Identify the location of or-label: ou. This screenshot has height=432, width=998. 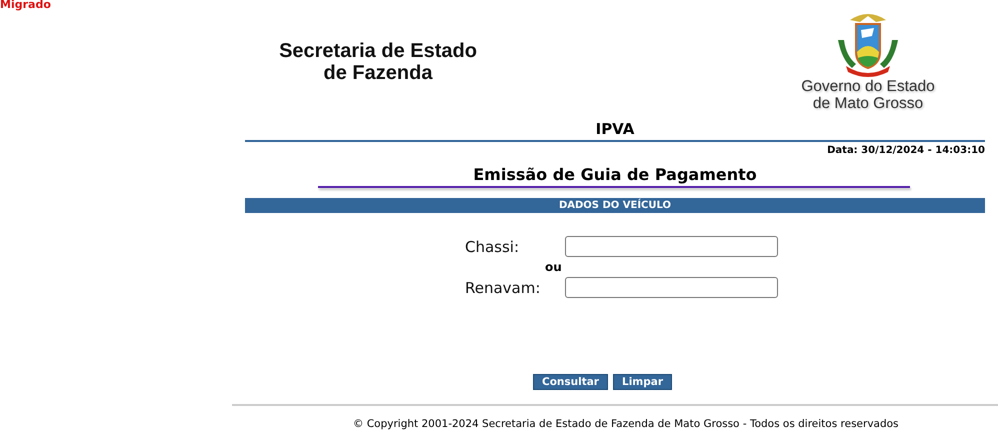
(554, 267).